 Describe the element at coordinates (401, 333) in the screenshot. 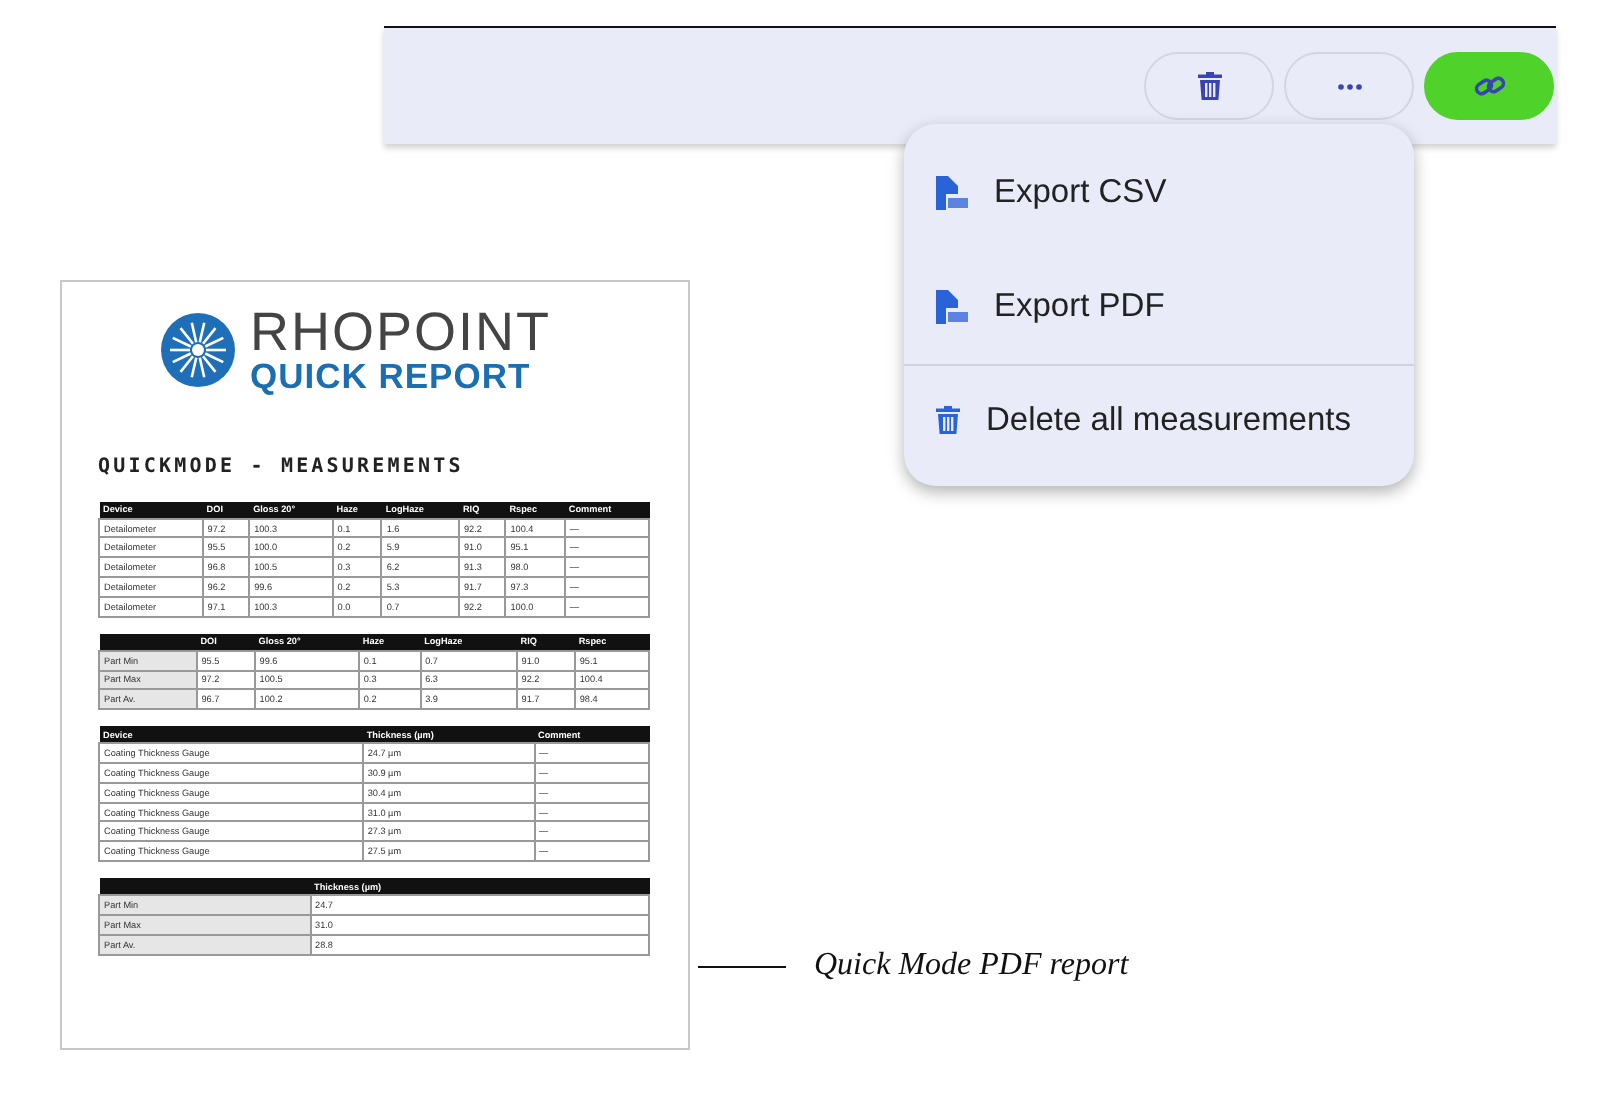

I see `logo-name: RHOPOINT` at that location.